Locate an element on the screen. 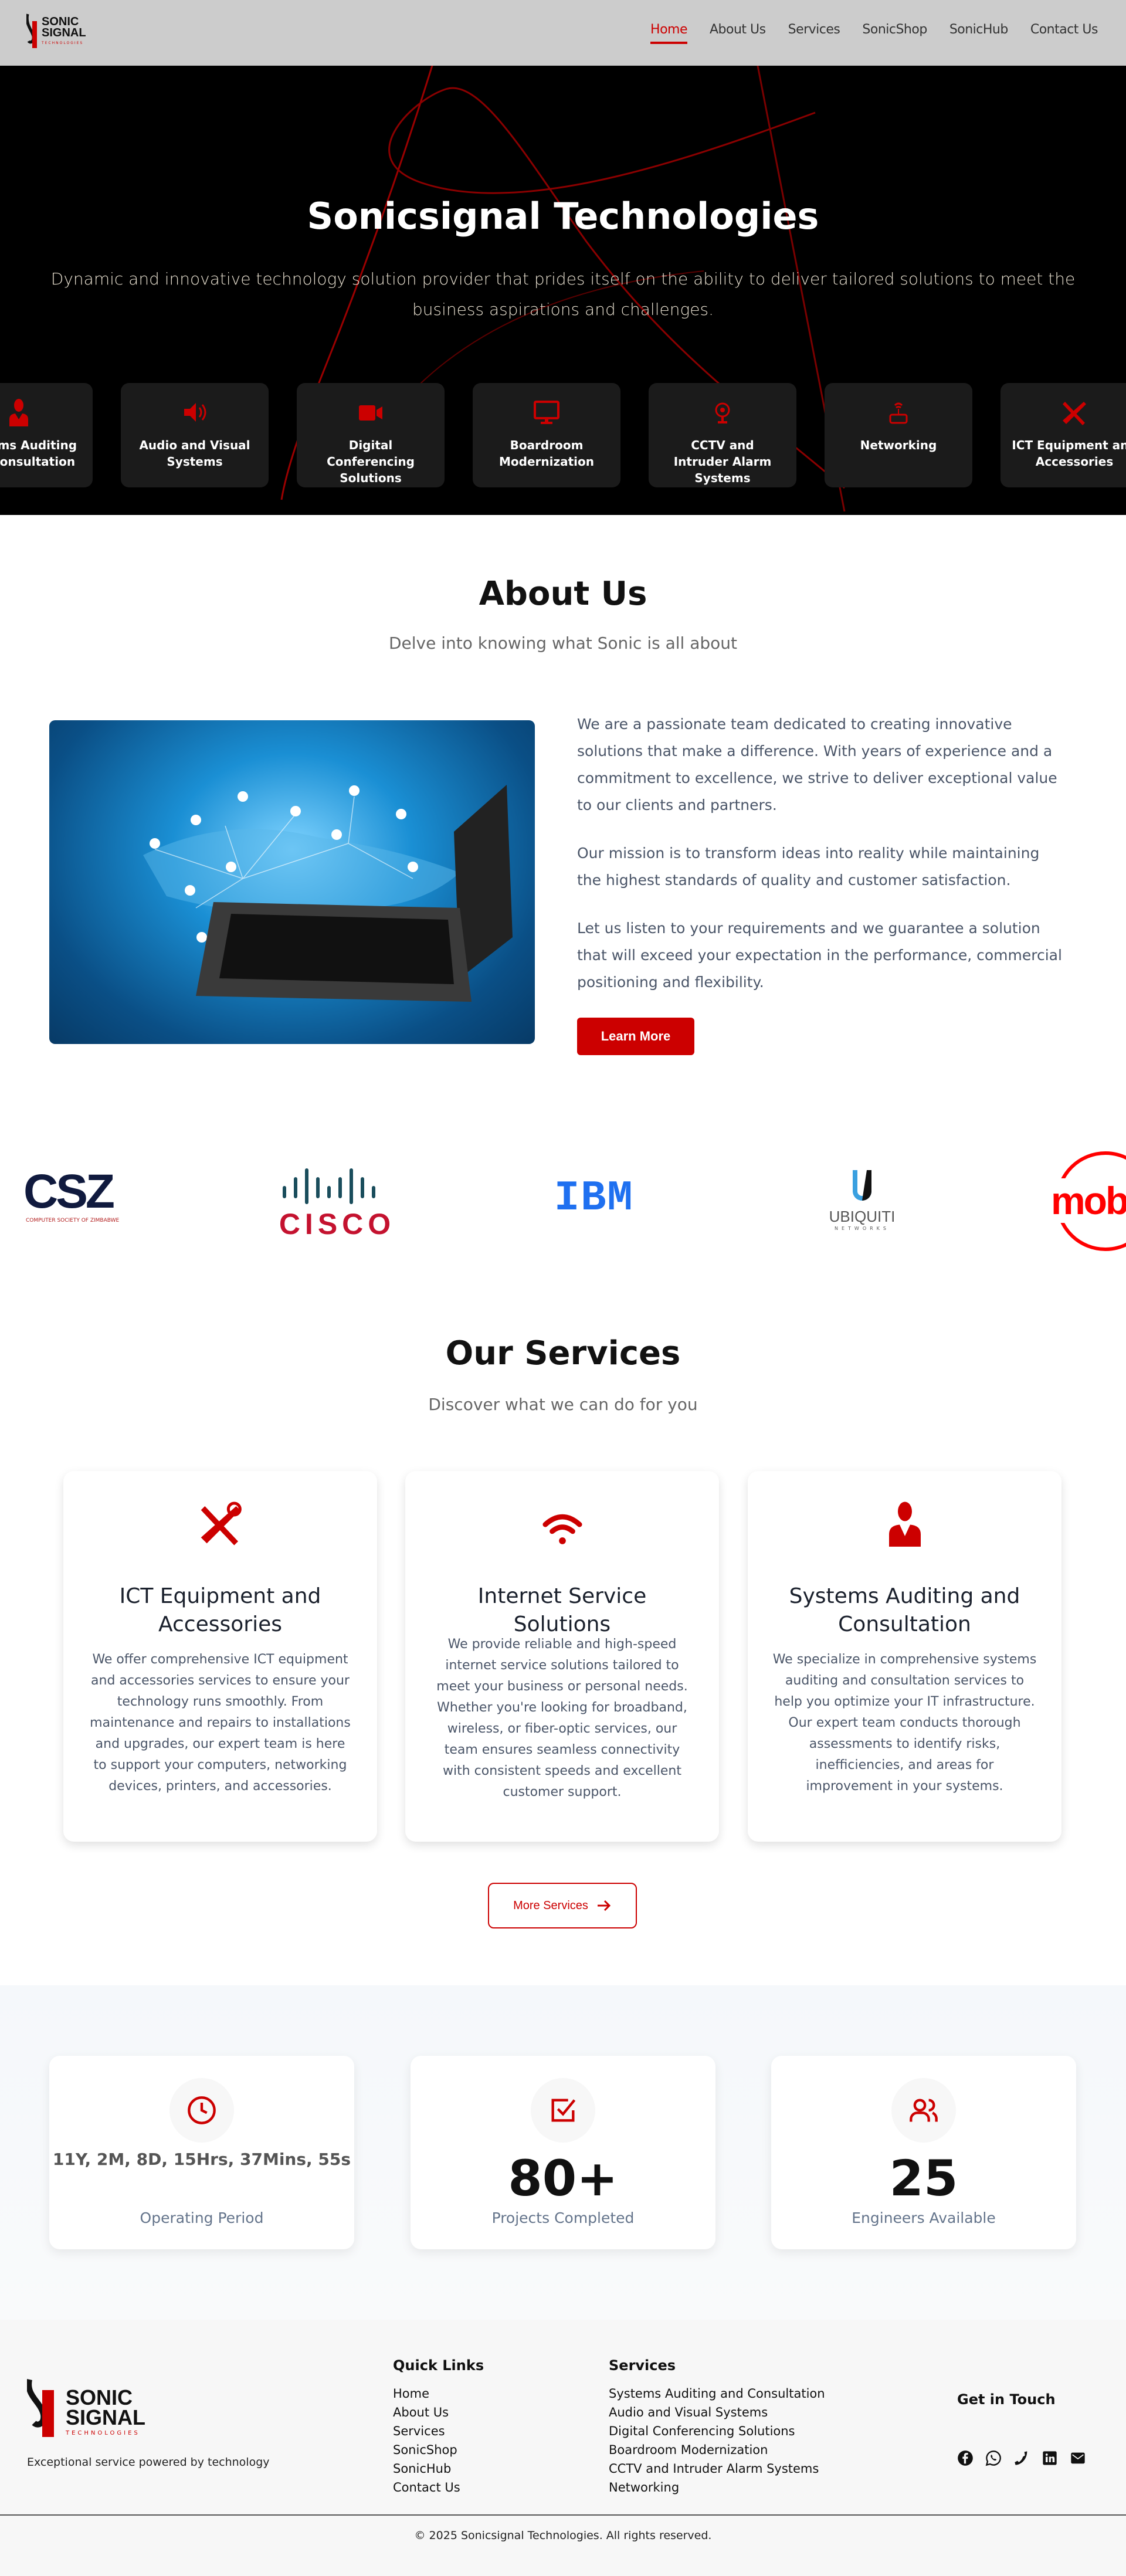 The width and height of the screenshot is (1126, 2576). mobile-partner-logo: mob is located at coordinates (1088, 1201).